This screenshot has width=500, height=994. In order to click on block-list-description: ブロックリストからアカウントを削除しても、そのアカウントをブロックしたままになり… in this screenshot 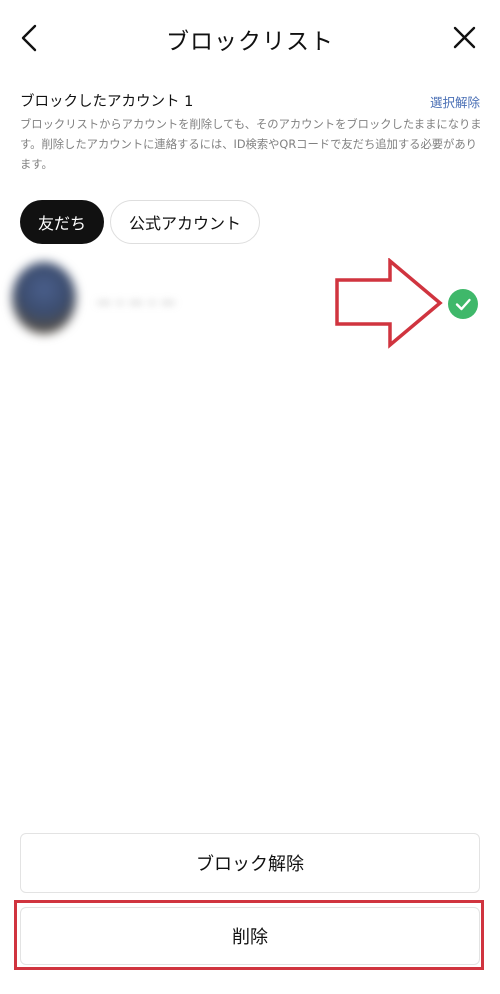, I will do `click(251, 144)`.